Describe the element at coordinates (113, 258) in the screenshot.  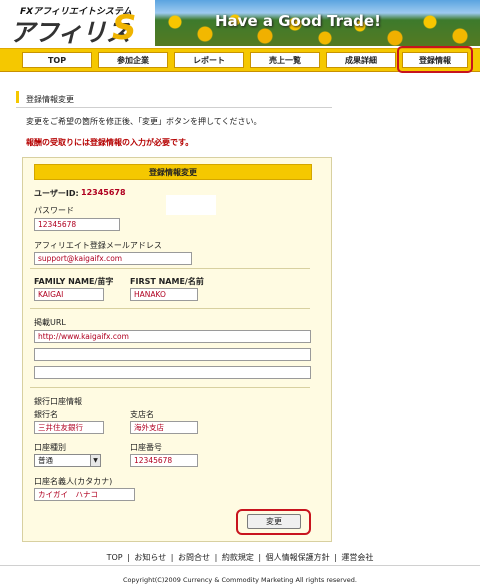
I see `email-field: support@kaigaifx.com` at that location.